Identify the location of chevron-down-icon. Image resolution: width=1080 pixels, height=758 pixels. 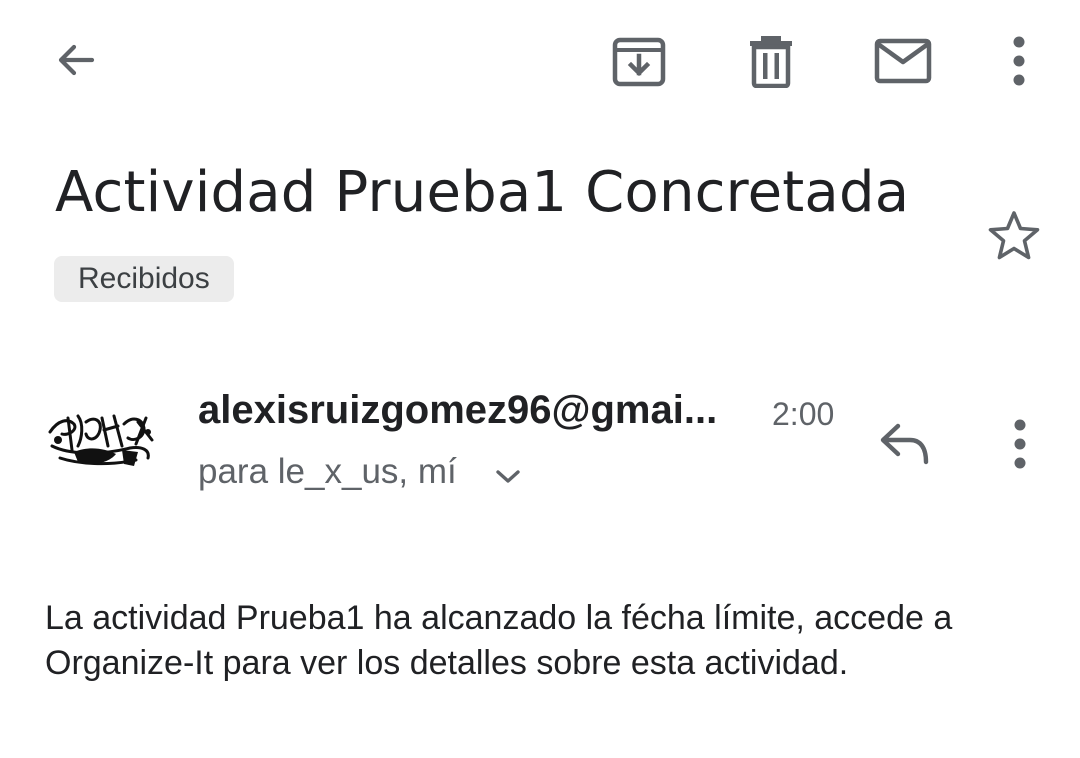
(508, 476).